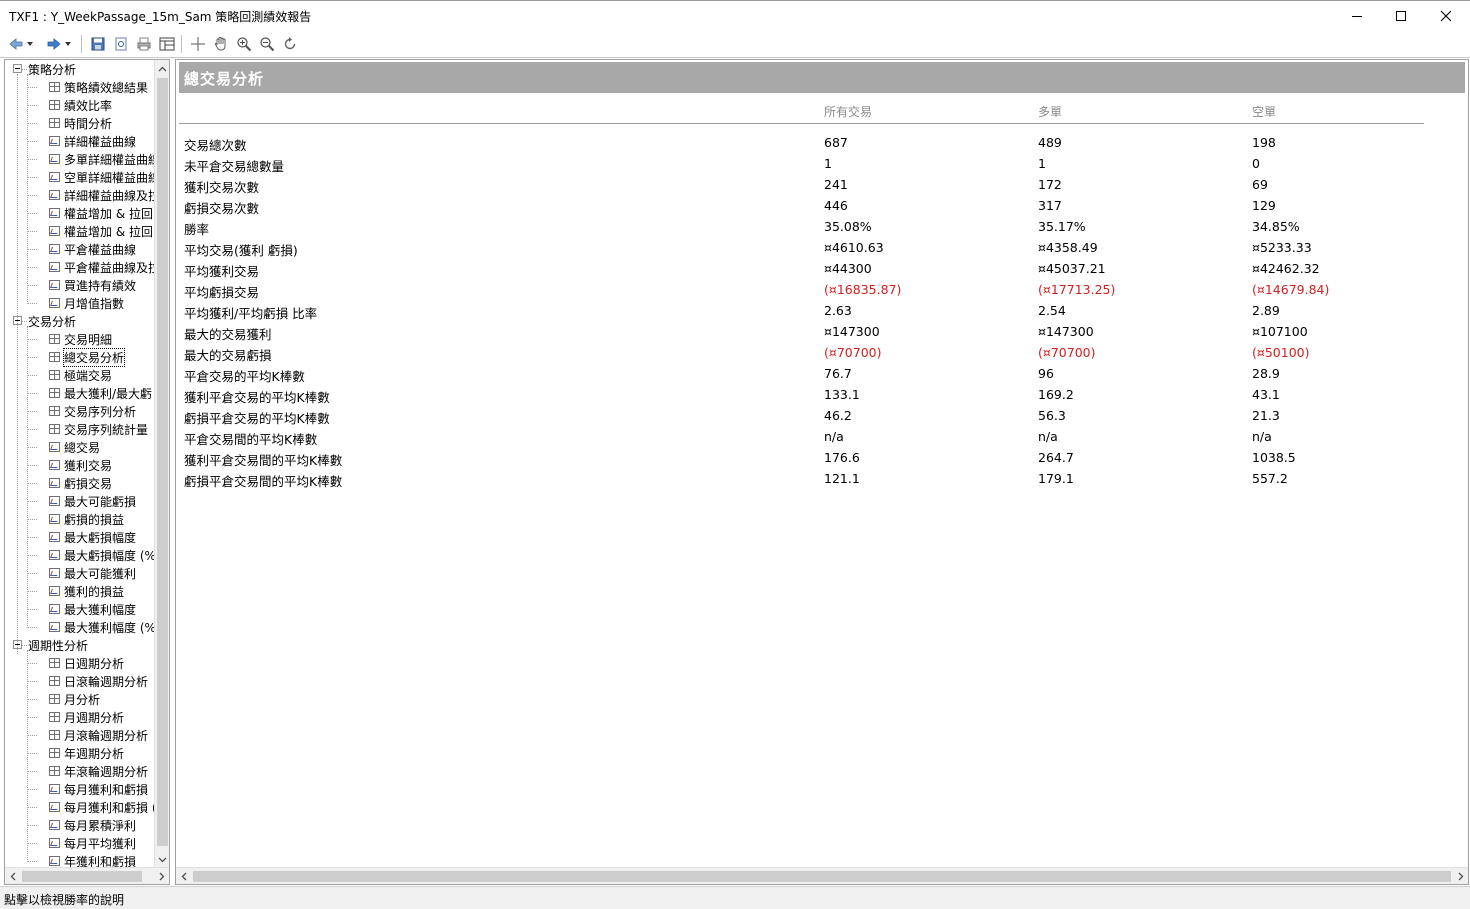  I want to click on tree-item: 平倉權益曲線及拉, so click(91, 267).